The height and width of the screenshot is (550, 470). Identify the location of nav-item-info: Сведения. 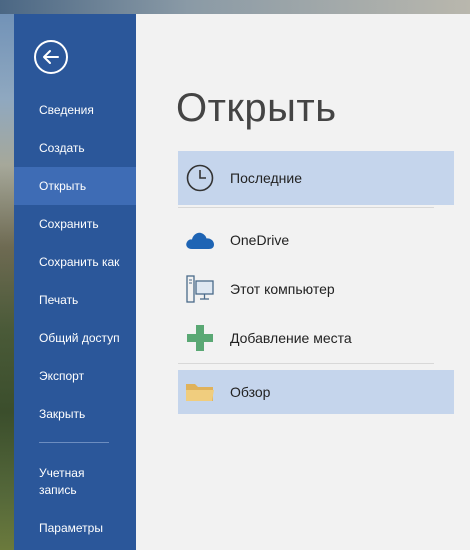
(75, 110).